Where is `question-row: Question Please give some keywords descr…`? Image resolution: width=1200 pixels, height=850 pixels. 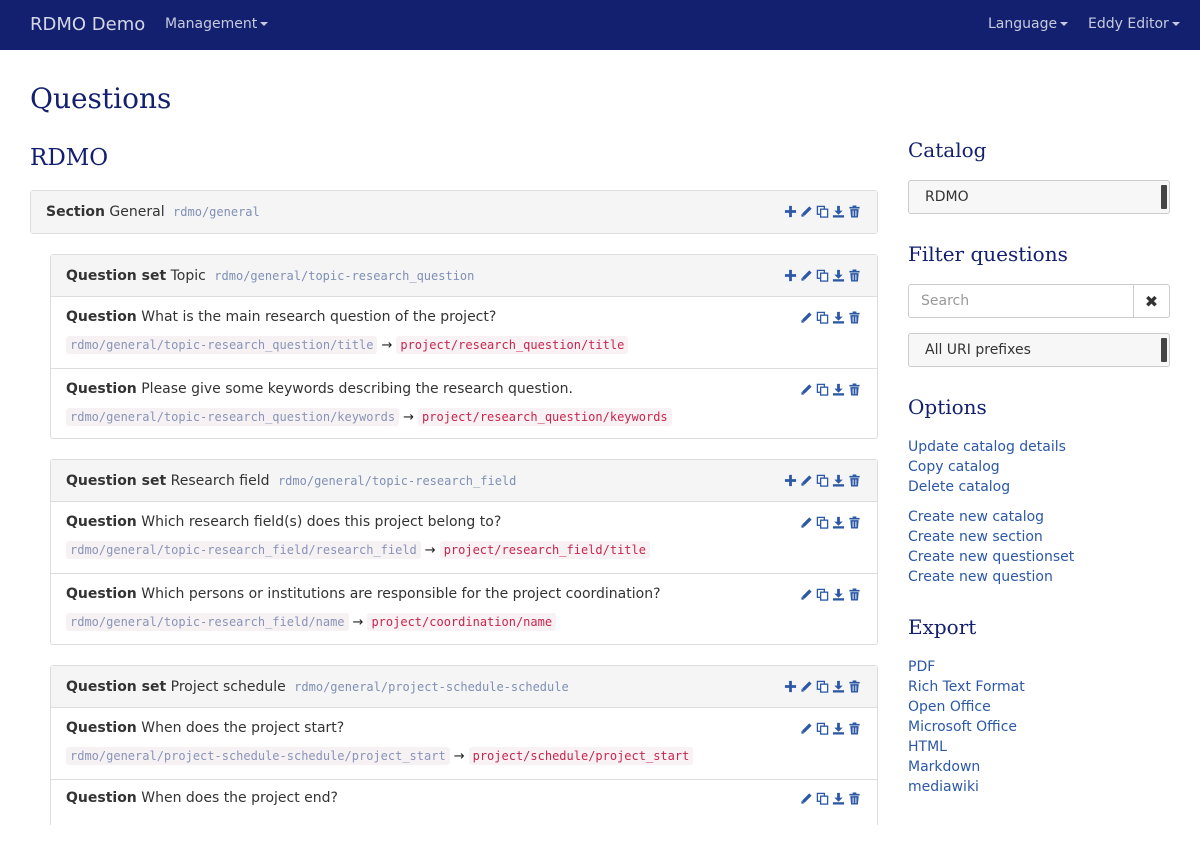 question-row: Question Please give some keywords descr… is located at coordinates (464, 403).